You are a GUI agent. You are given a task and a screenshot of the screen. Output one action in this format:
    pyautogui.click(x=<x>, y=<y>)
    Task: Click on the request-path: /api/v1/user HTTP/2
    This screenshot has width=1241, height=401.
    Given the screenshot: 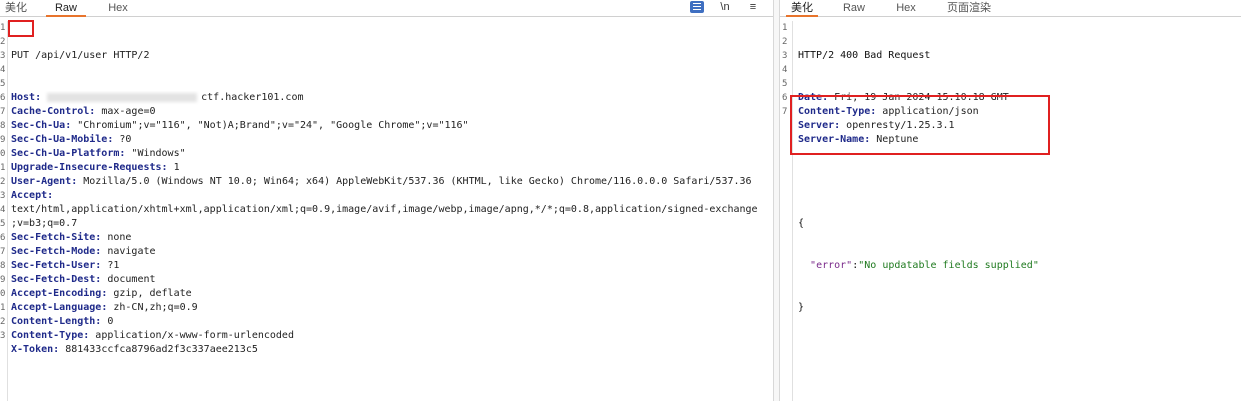 What is the action you would take?
    pyautogui.click(x=89, y=55)
    